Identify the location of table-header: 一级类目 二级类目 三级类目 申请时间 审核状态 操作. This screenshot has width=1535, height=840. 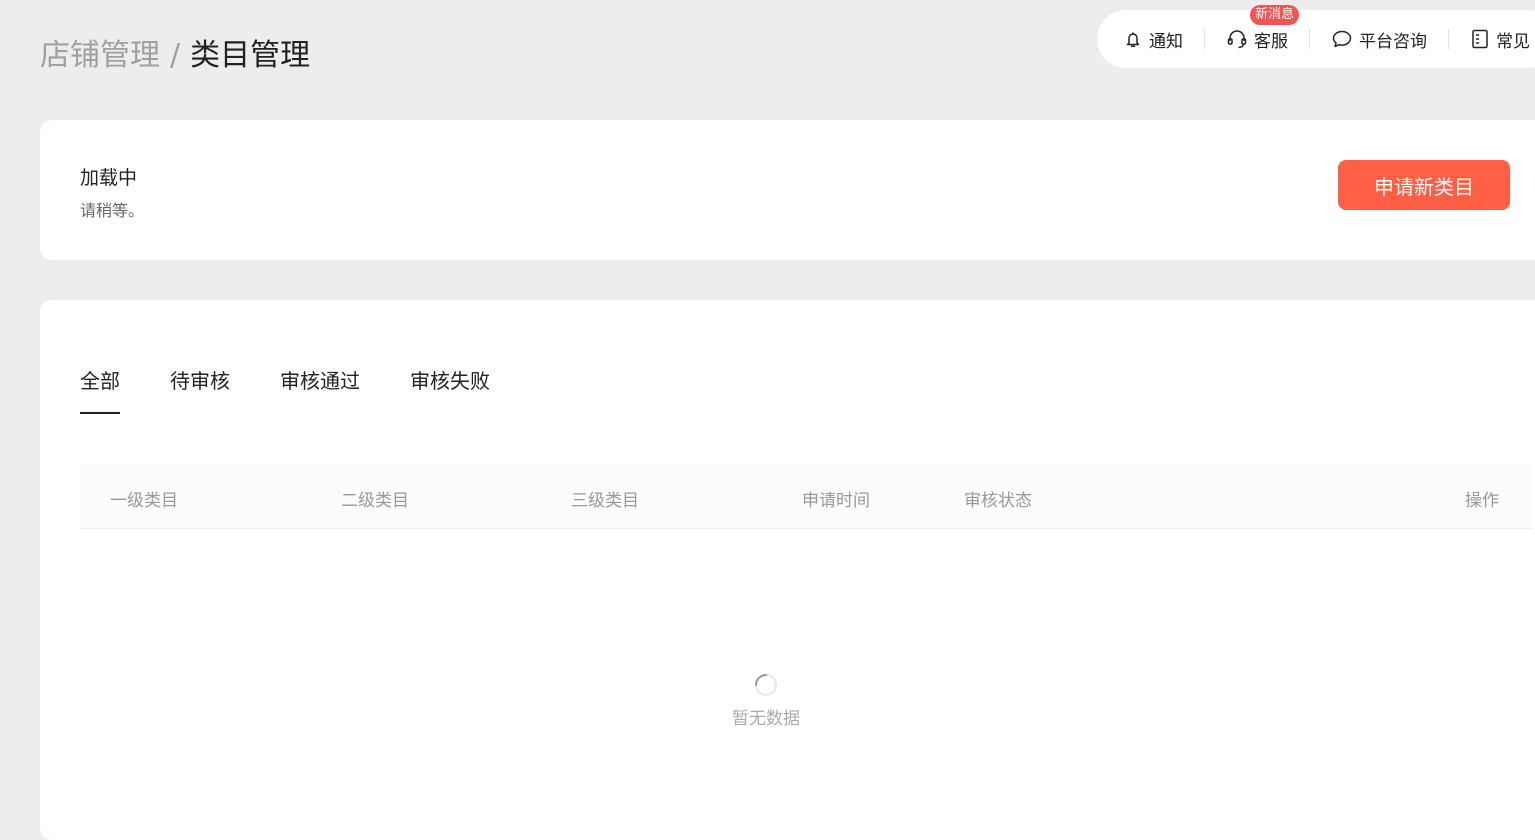
(806, 496).